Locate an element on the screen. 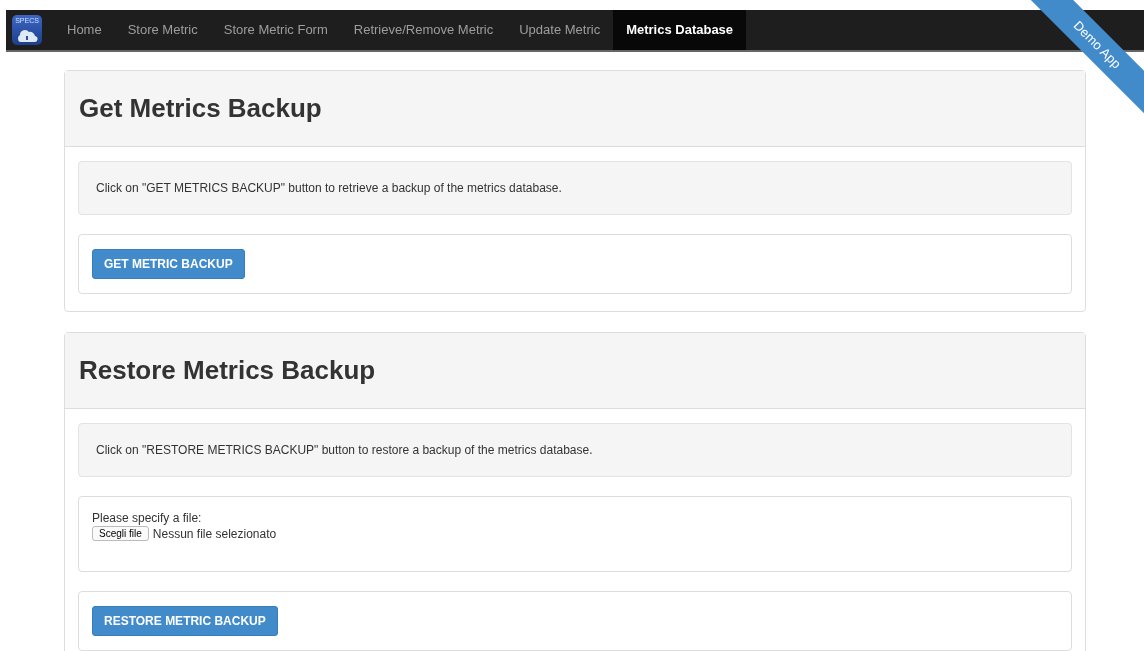 The image size is (1144, 651). panel-title: Get Metrics Backup is located at coordinates (200, 108).